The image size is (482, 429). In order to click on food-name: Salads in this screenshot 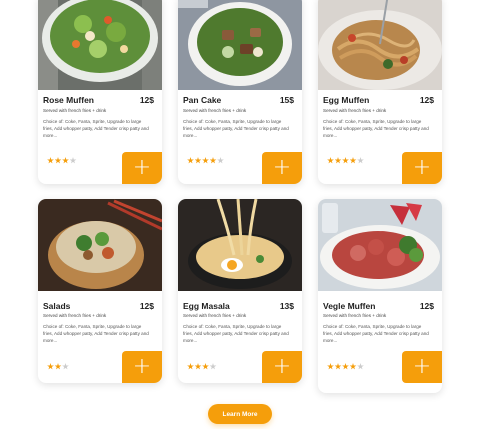, I will do `click(57, 306)`.